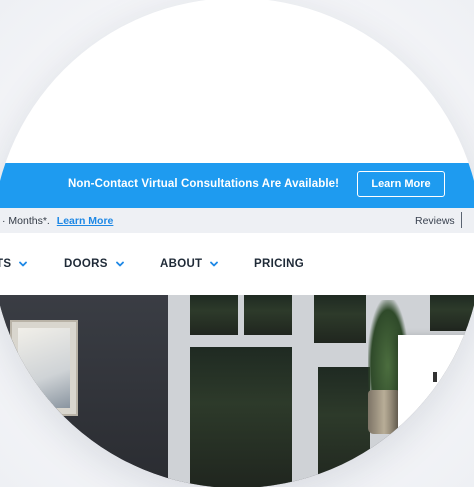  I want to click on wall-art, so click(44, 368).